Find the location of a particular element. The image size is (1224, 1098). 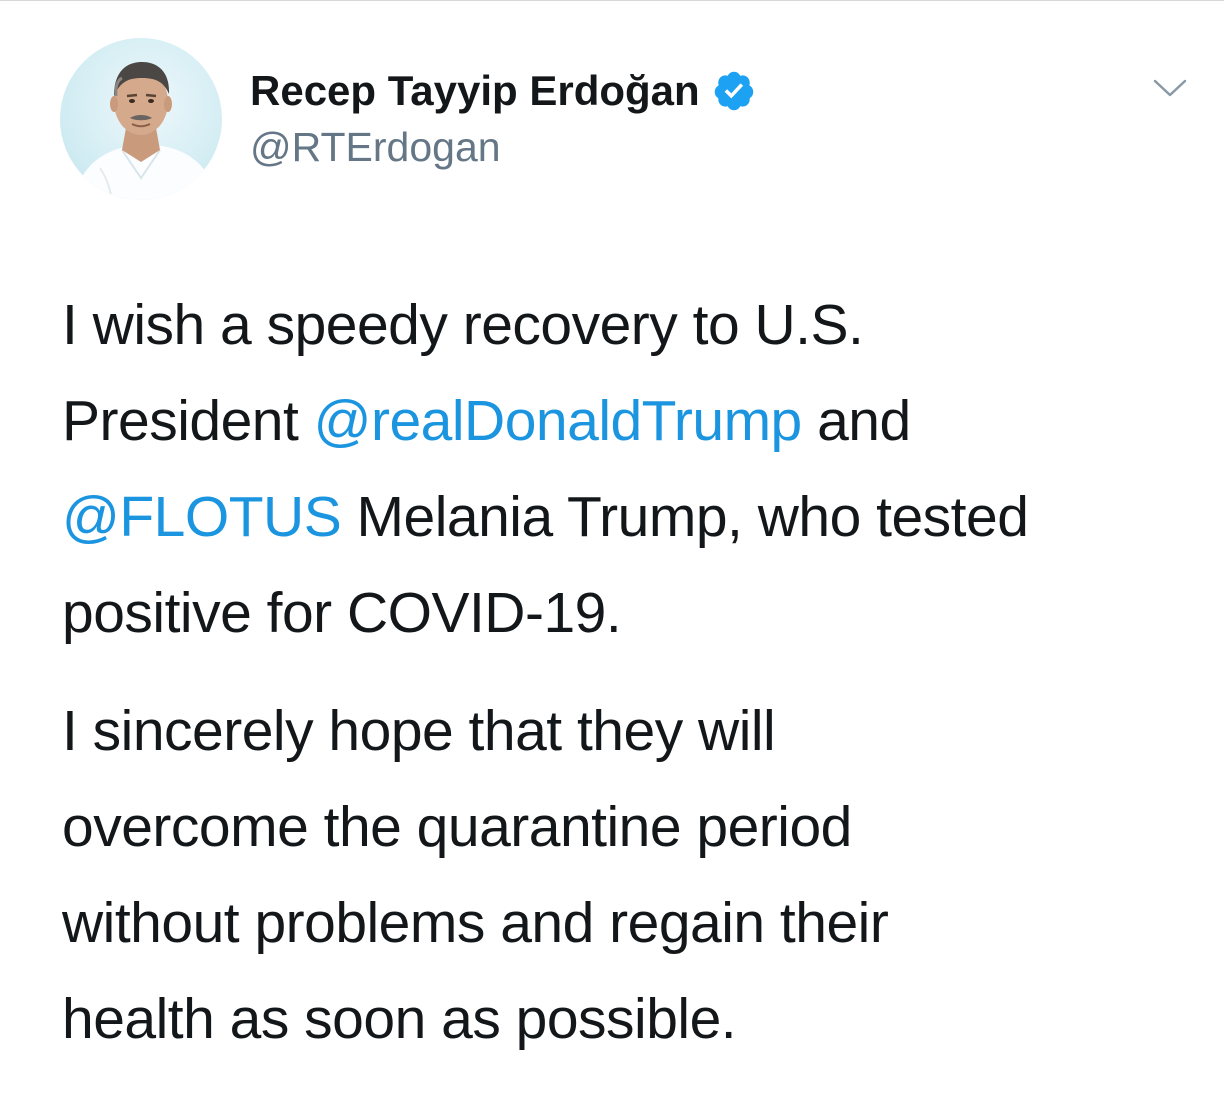

tweet-line: overcome the quarantine period is located at coordinates (627, 827).